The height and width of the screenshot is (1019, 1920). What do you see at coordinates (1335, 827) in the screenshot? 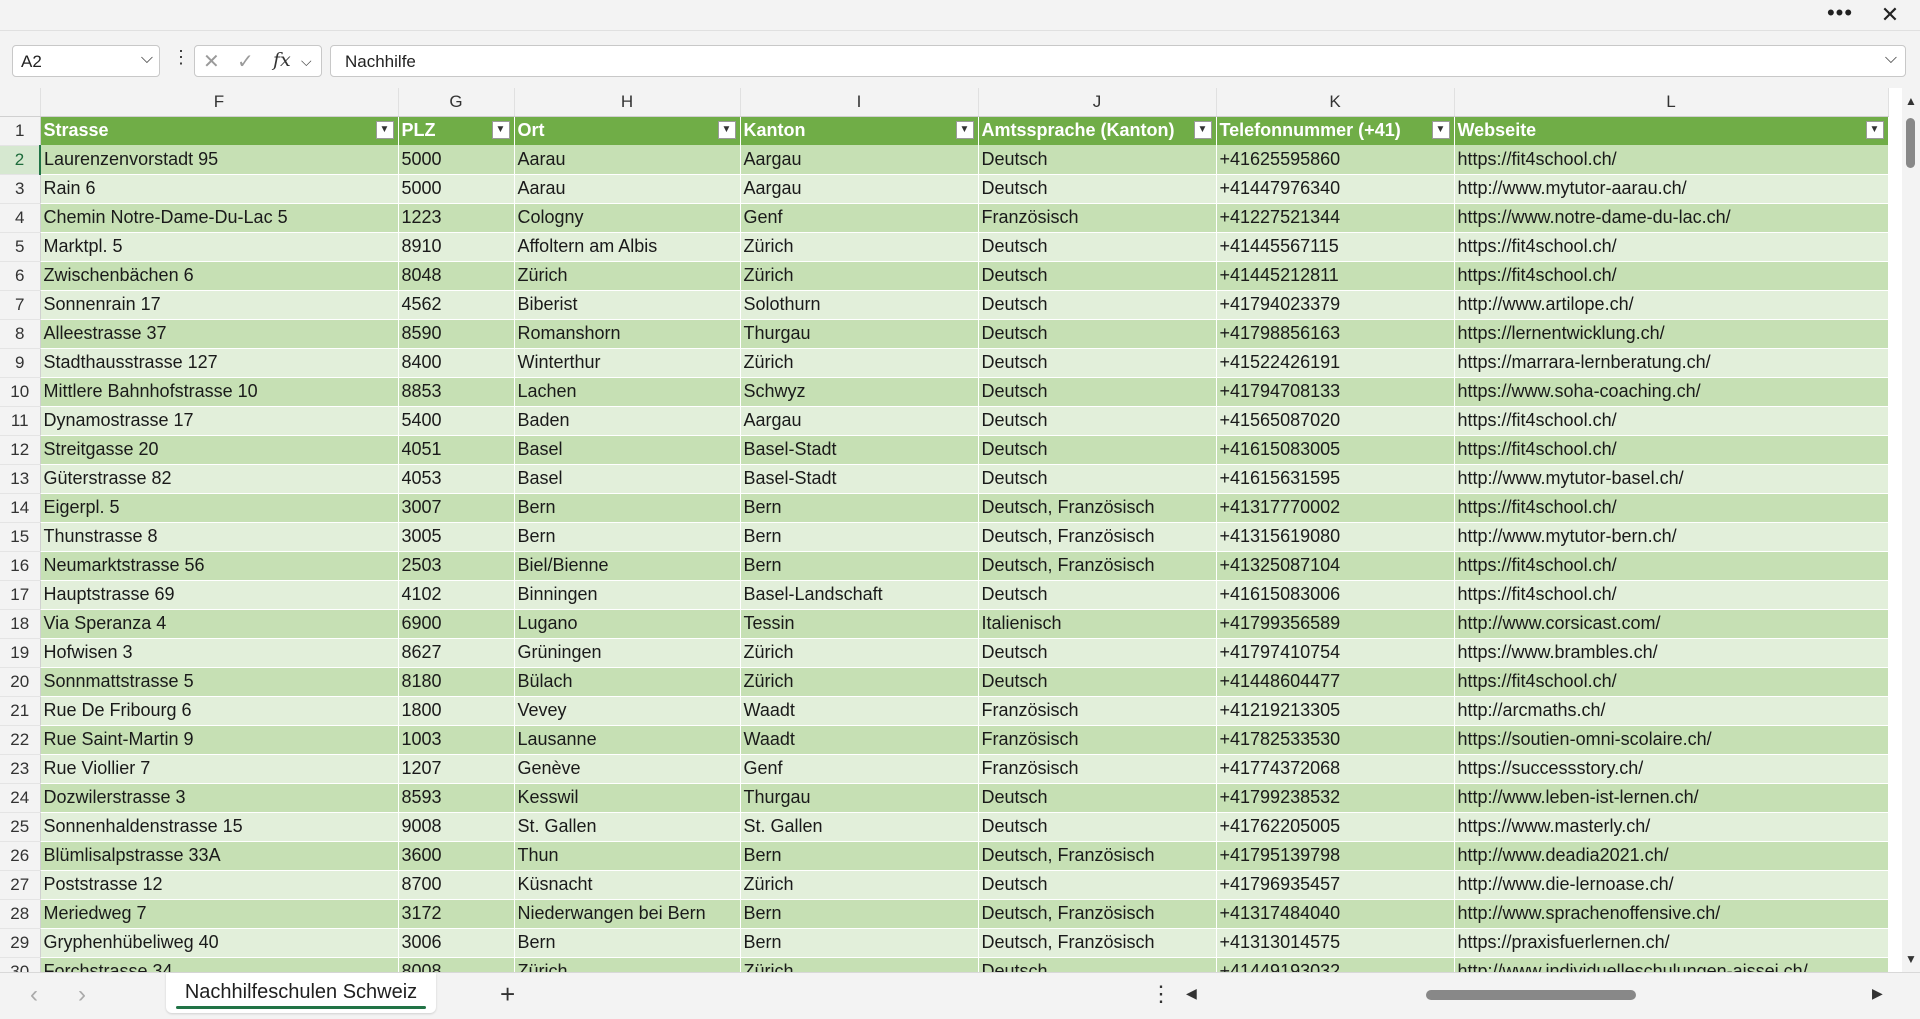
I see `table-cell: +41762205005` at bounding box center [1335, 827].